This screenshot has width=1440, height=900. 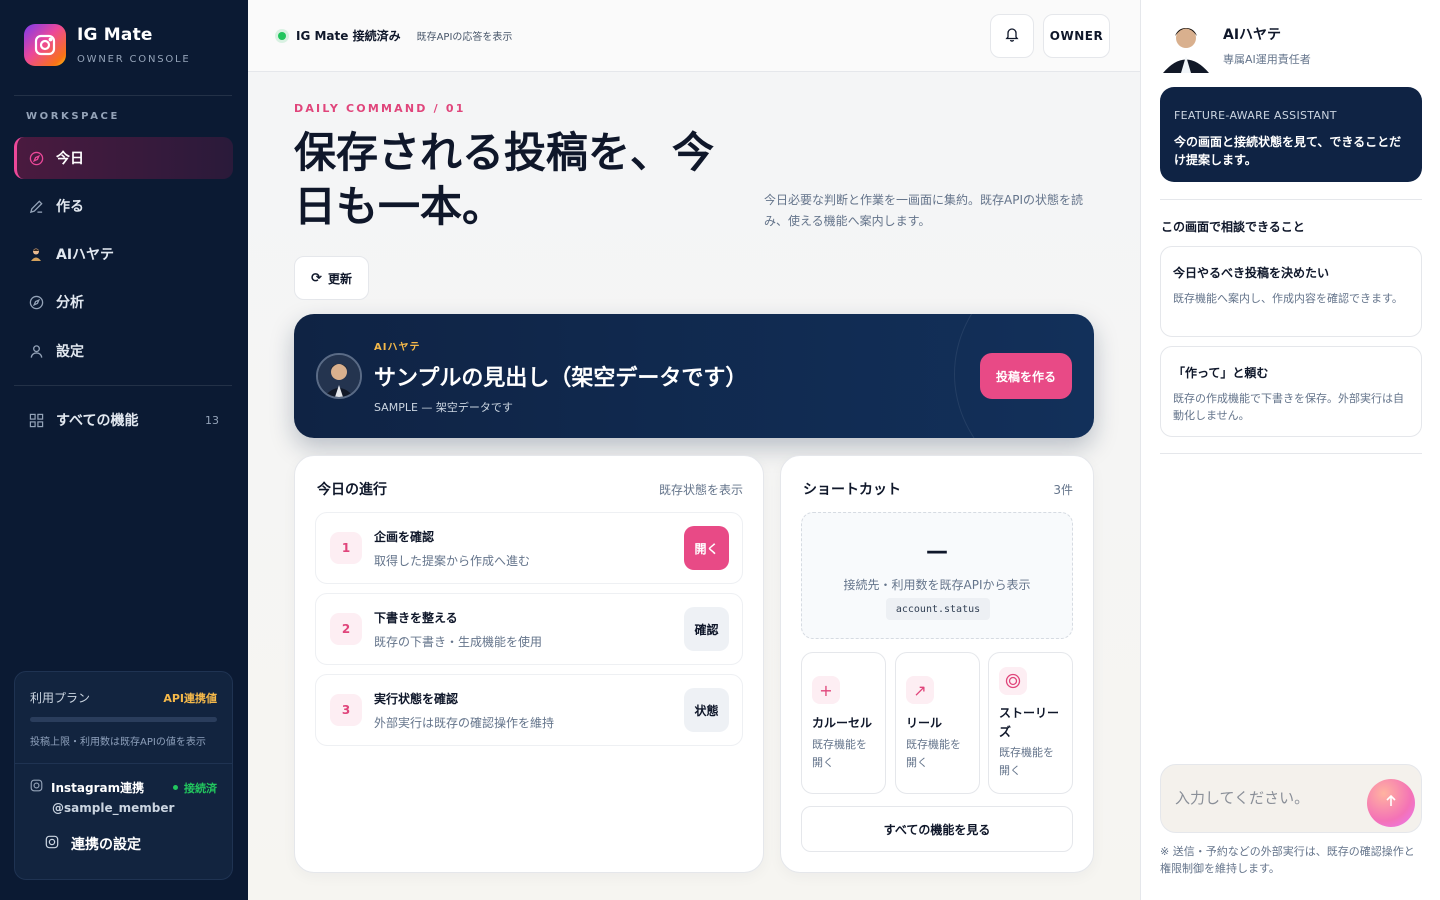 What do you see at coordinates (937, 829) in the screenshot?
I see `view-all-features-button: すべての機能を見る` at bounding box center [937, 829].